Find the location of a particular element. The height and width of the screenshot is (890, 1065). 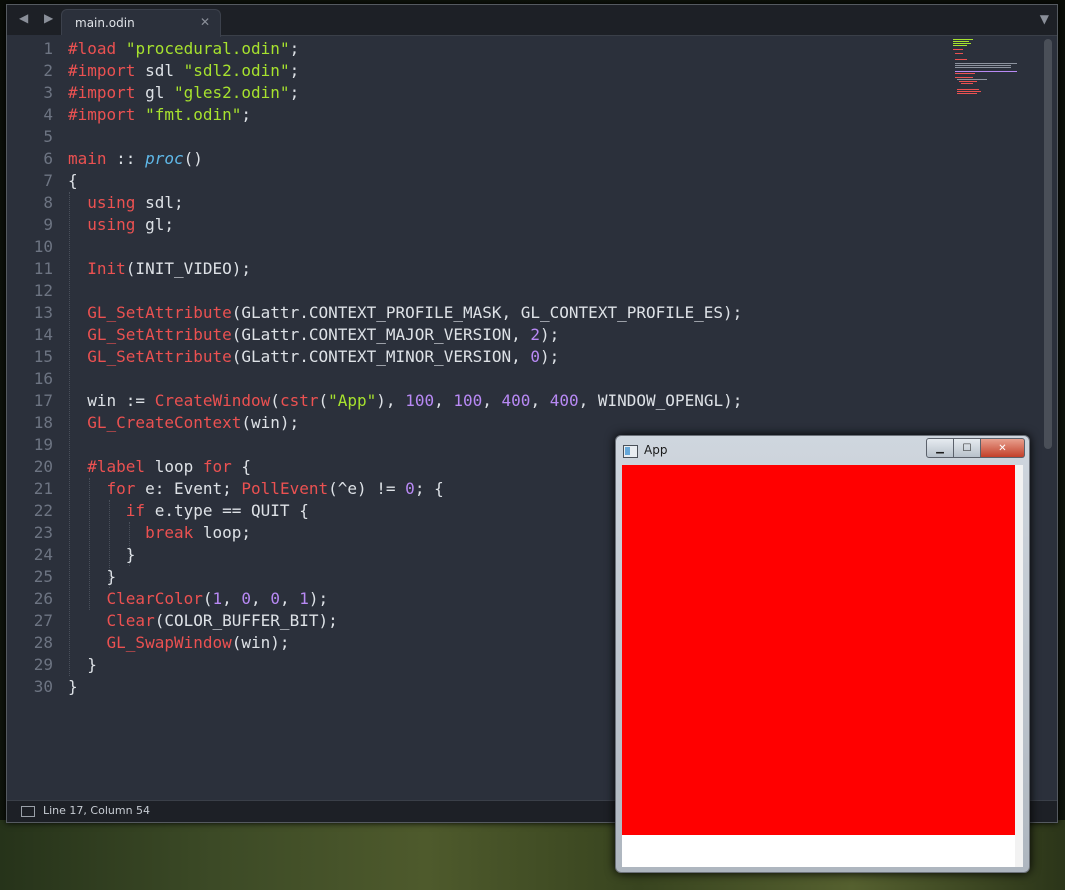

chevron-down-icon: ▼ is located at coordinates (1044, 19).